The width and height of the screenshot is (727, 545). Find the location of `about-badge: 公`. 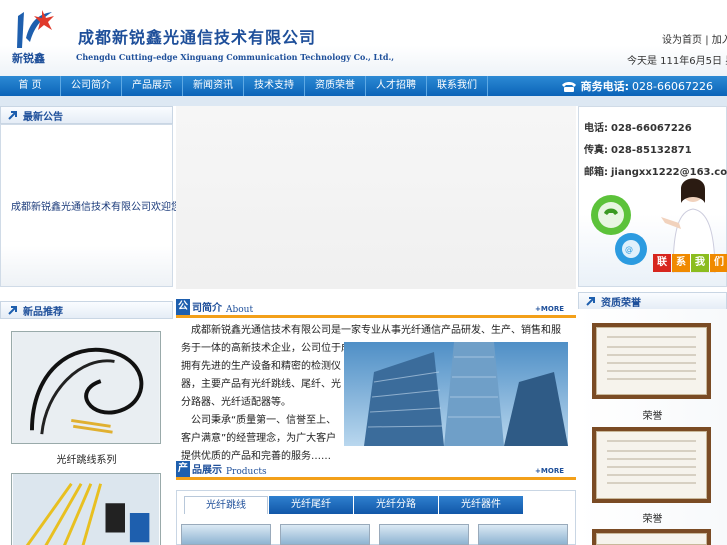

about-badge: 公 is located at coordinates (183, 307).